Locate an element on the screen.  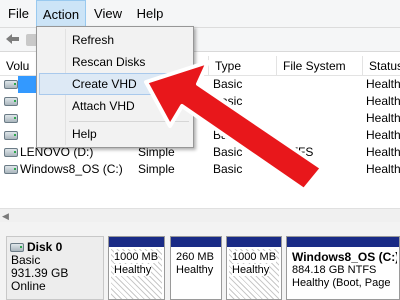
partition: 260 MB Healthy is located at coordinates (196, 268).